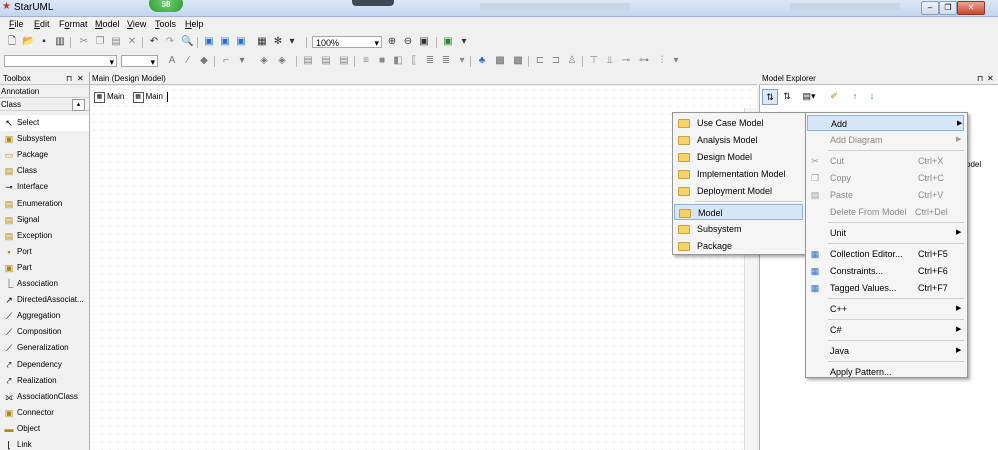 This screenshot has height=450, width=998. Describe the element at coordinates (414, 61) in the screenshot. I see `align-icon: ⟦` at that location.